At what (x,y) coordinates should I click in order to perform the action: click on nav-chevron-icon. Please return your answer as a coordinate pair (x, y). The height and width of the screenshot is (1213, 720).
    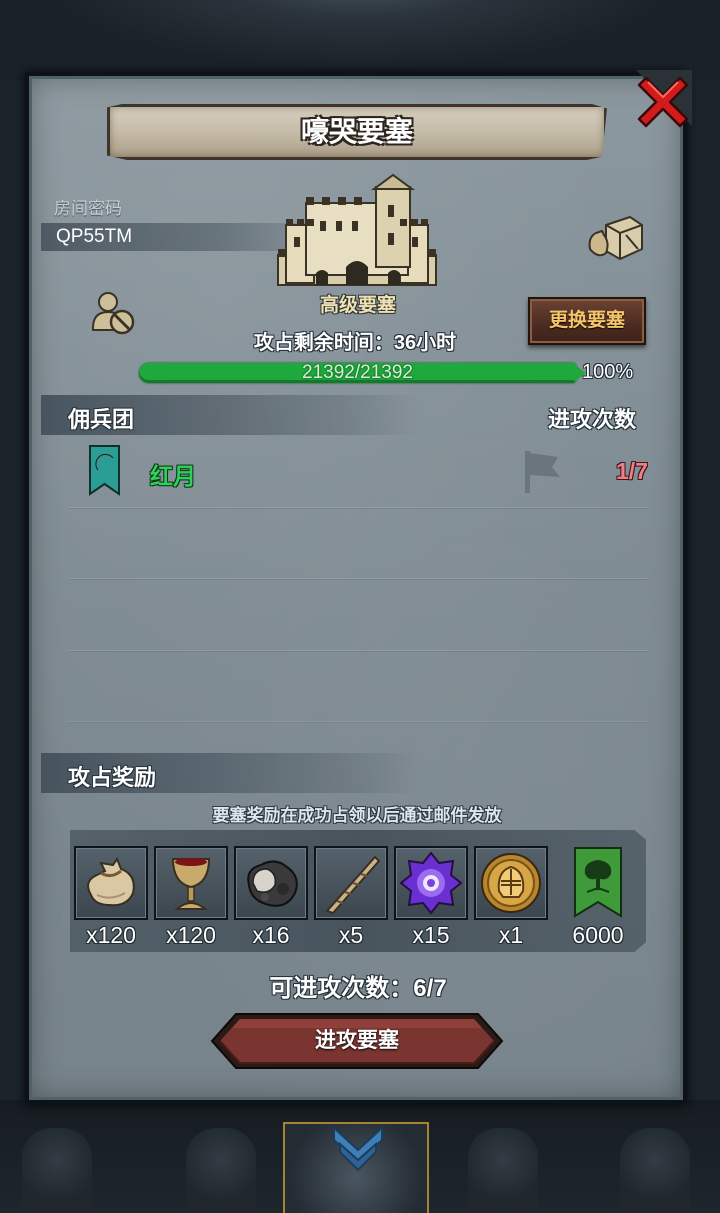
    Looking at the image, I should click on (358, 1148).